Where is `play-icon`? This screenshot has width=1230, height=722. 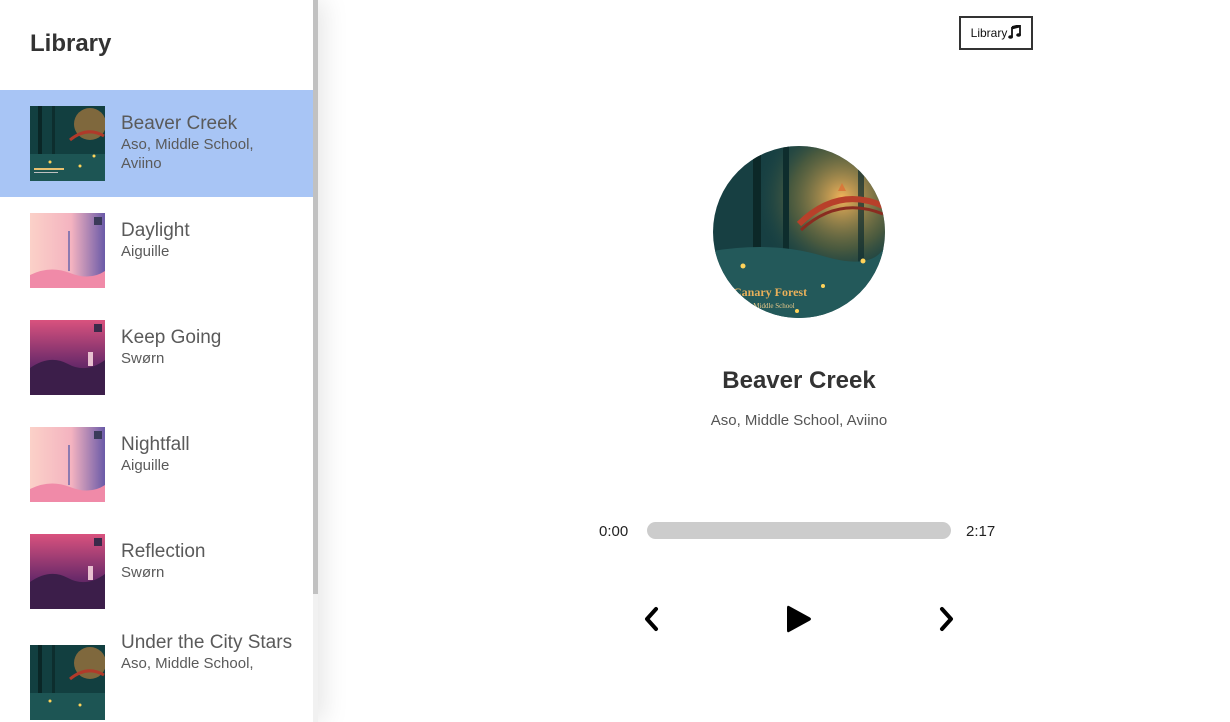
play-icon is located at coordinates (799, 619).